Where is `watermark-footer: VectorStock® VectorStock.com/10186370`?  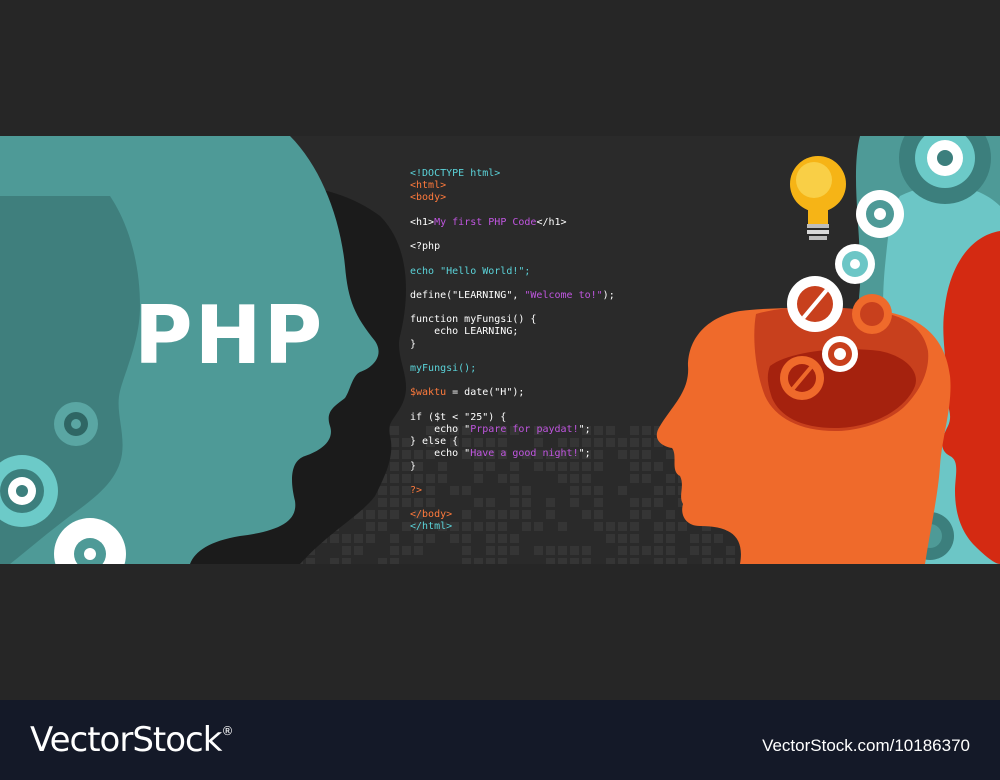
watermark-footer: VectorStock® VectorStock.com/10186370 is located at coordinates (500, 740).